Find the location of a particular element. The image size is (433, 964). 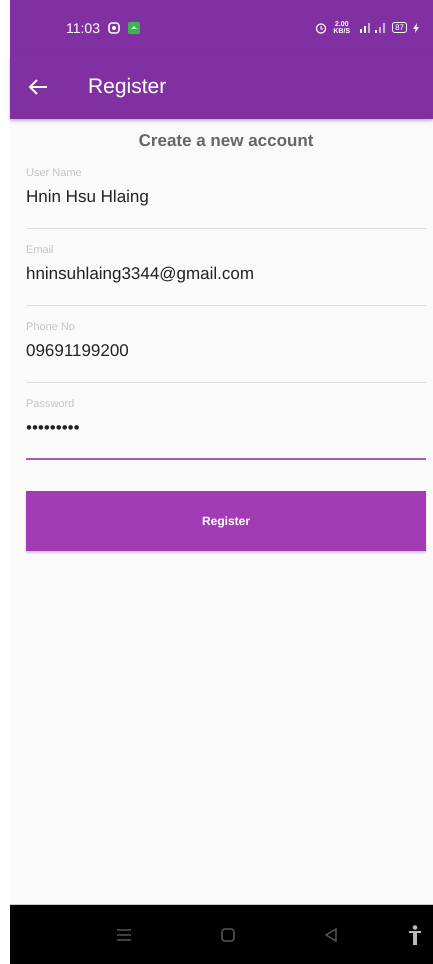

alarm-icon is located at coordinates (321, 28).